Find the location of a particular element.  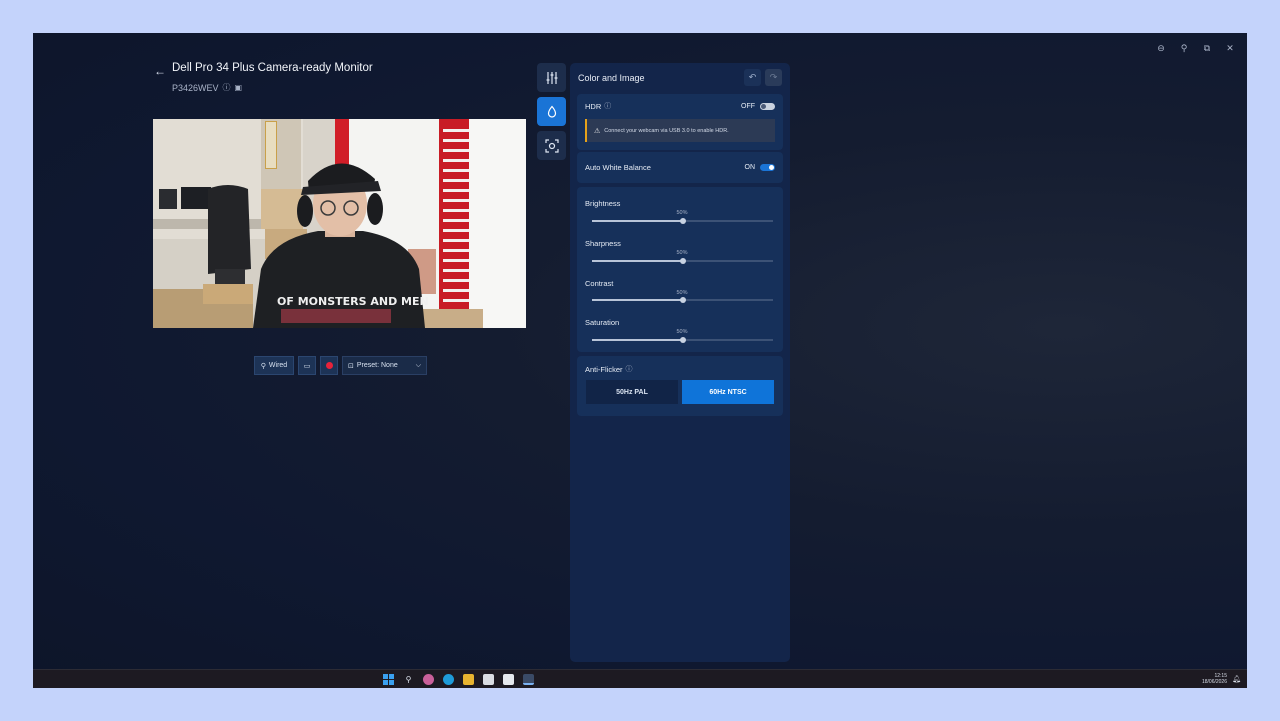

sharpness-slider is located at coordinates (682, 261).